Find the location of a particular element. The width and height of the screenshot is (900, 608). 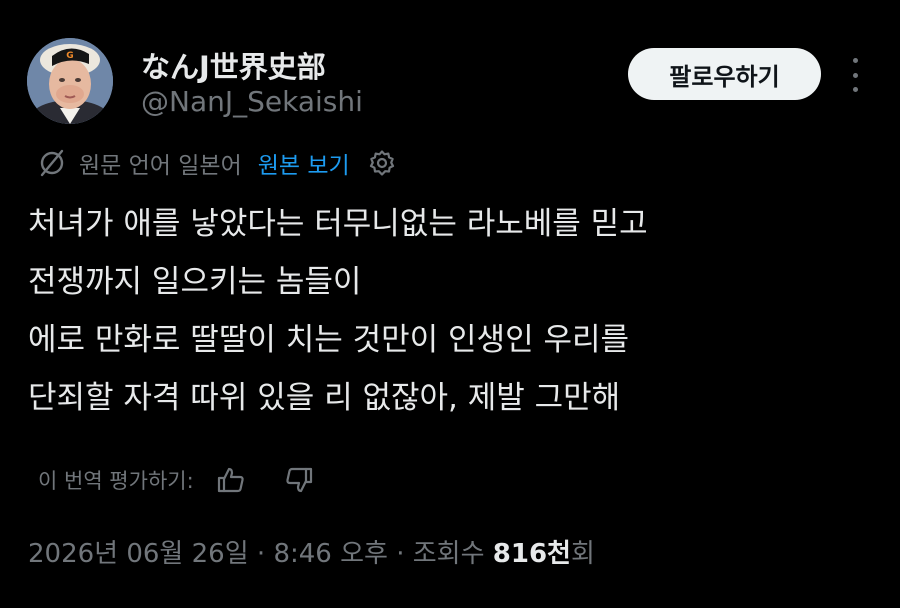

translation-bar: 원문 언어 일본어 원본 보기 is located at coordinates (216, 163).